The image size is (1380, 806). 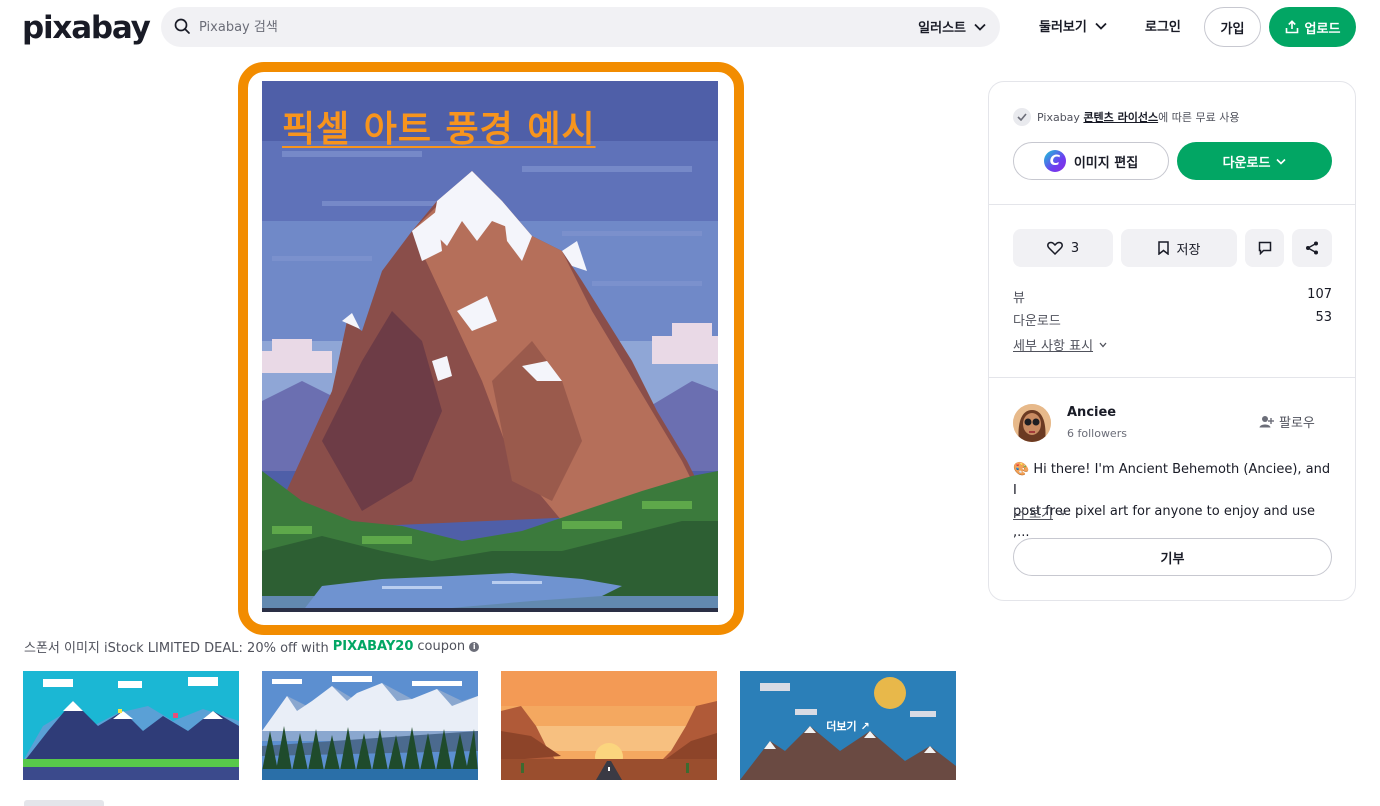 I want to click on pixel-snow-mountains-thumbnail, so click(x=370, y=725).